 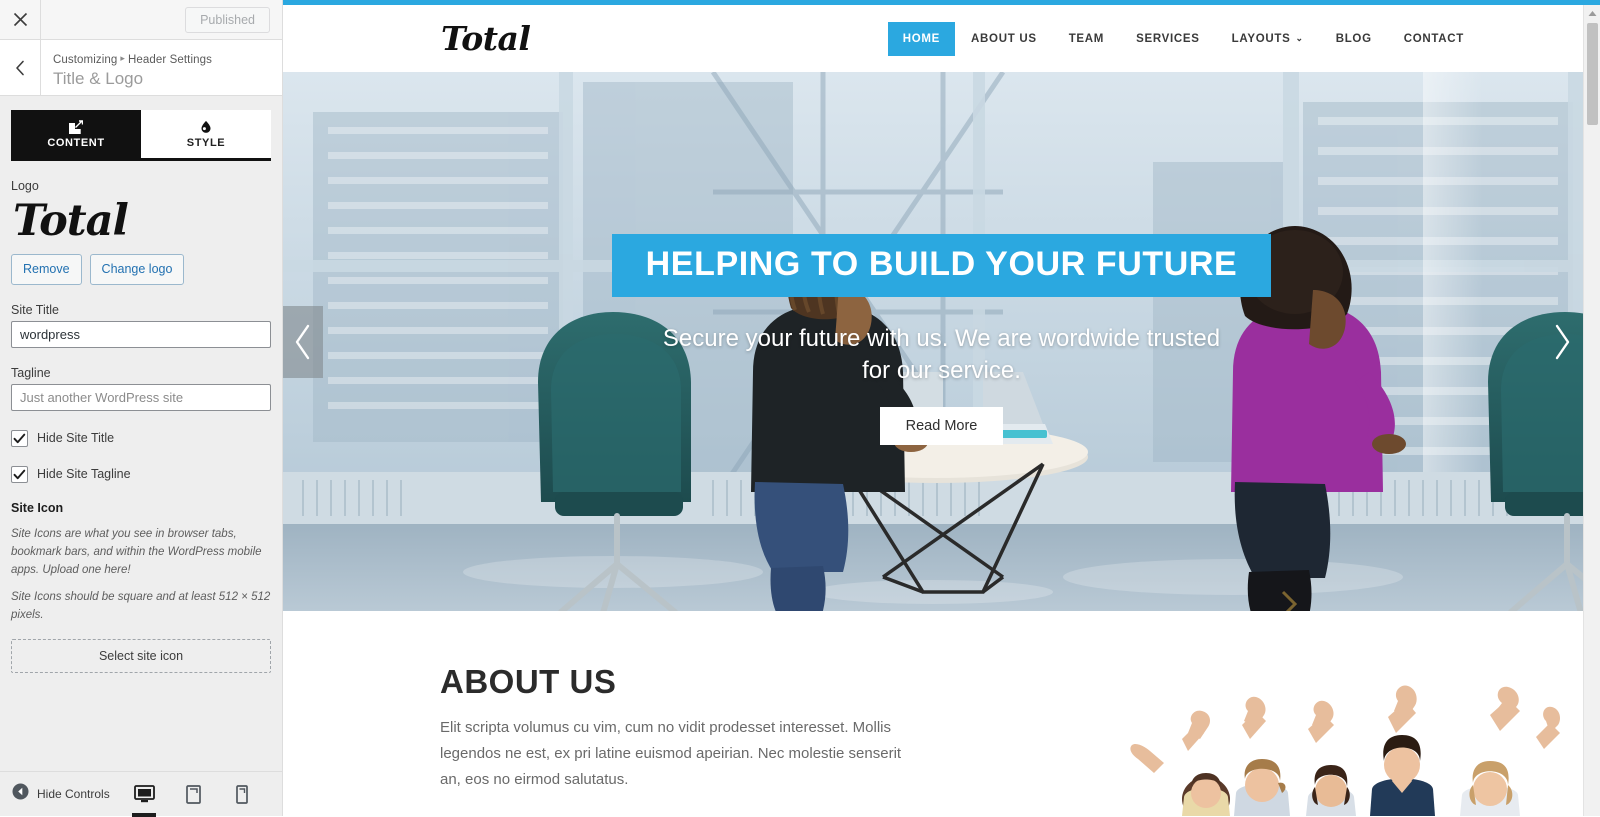 What do you see at coordinates (76, 143) in the screenshot?
I see `tab-content-label: CONTENT` at bounding box center [76, 143].